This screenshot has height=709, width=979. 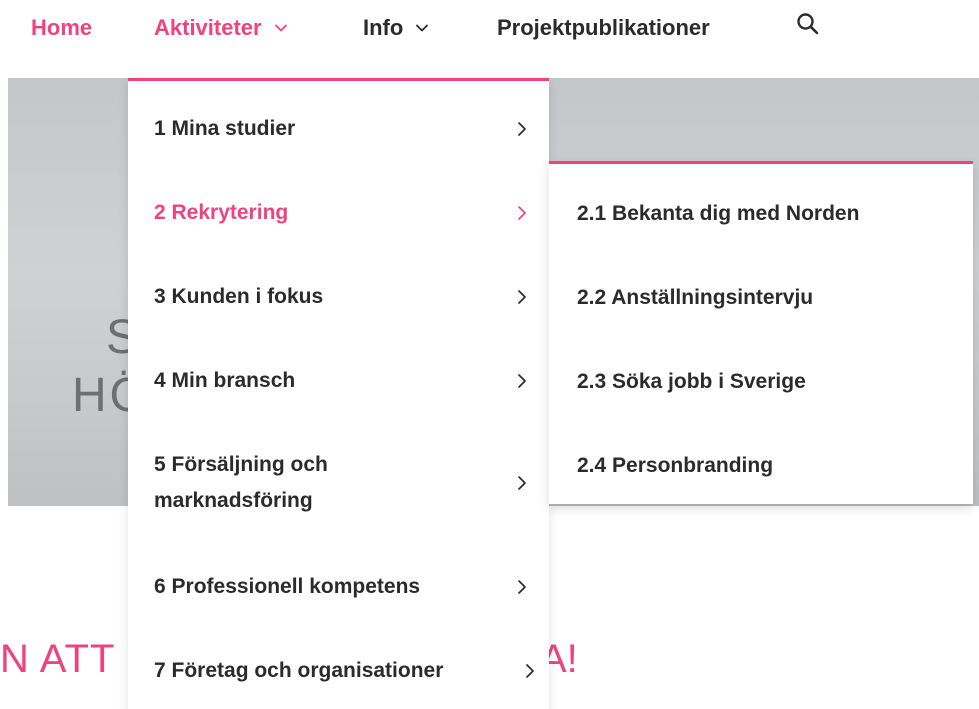 What do you see at coordinates (225, 128) in the screenshot?
I see `dropdown-item-label: 1 Mina studier` at bounding box center [225, 128].